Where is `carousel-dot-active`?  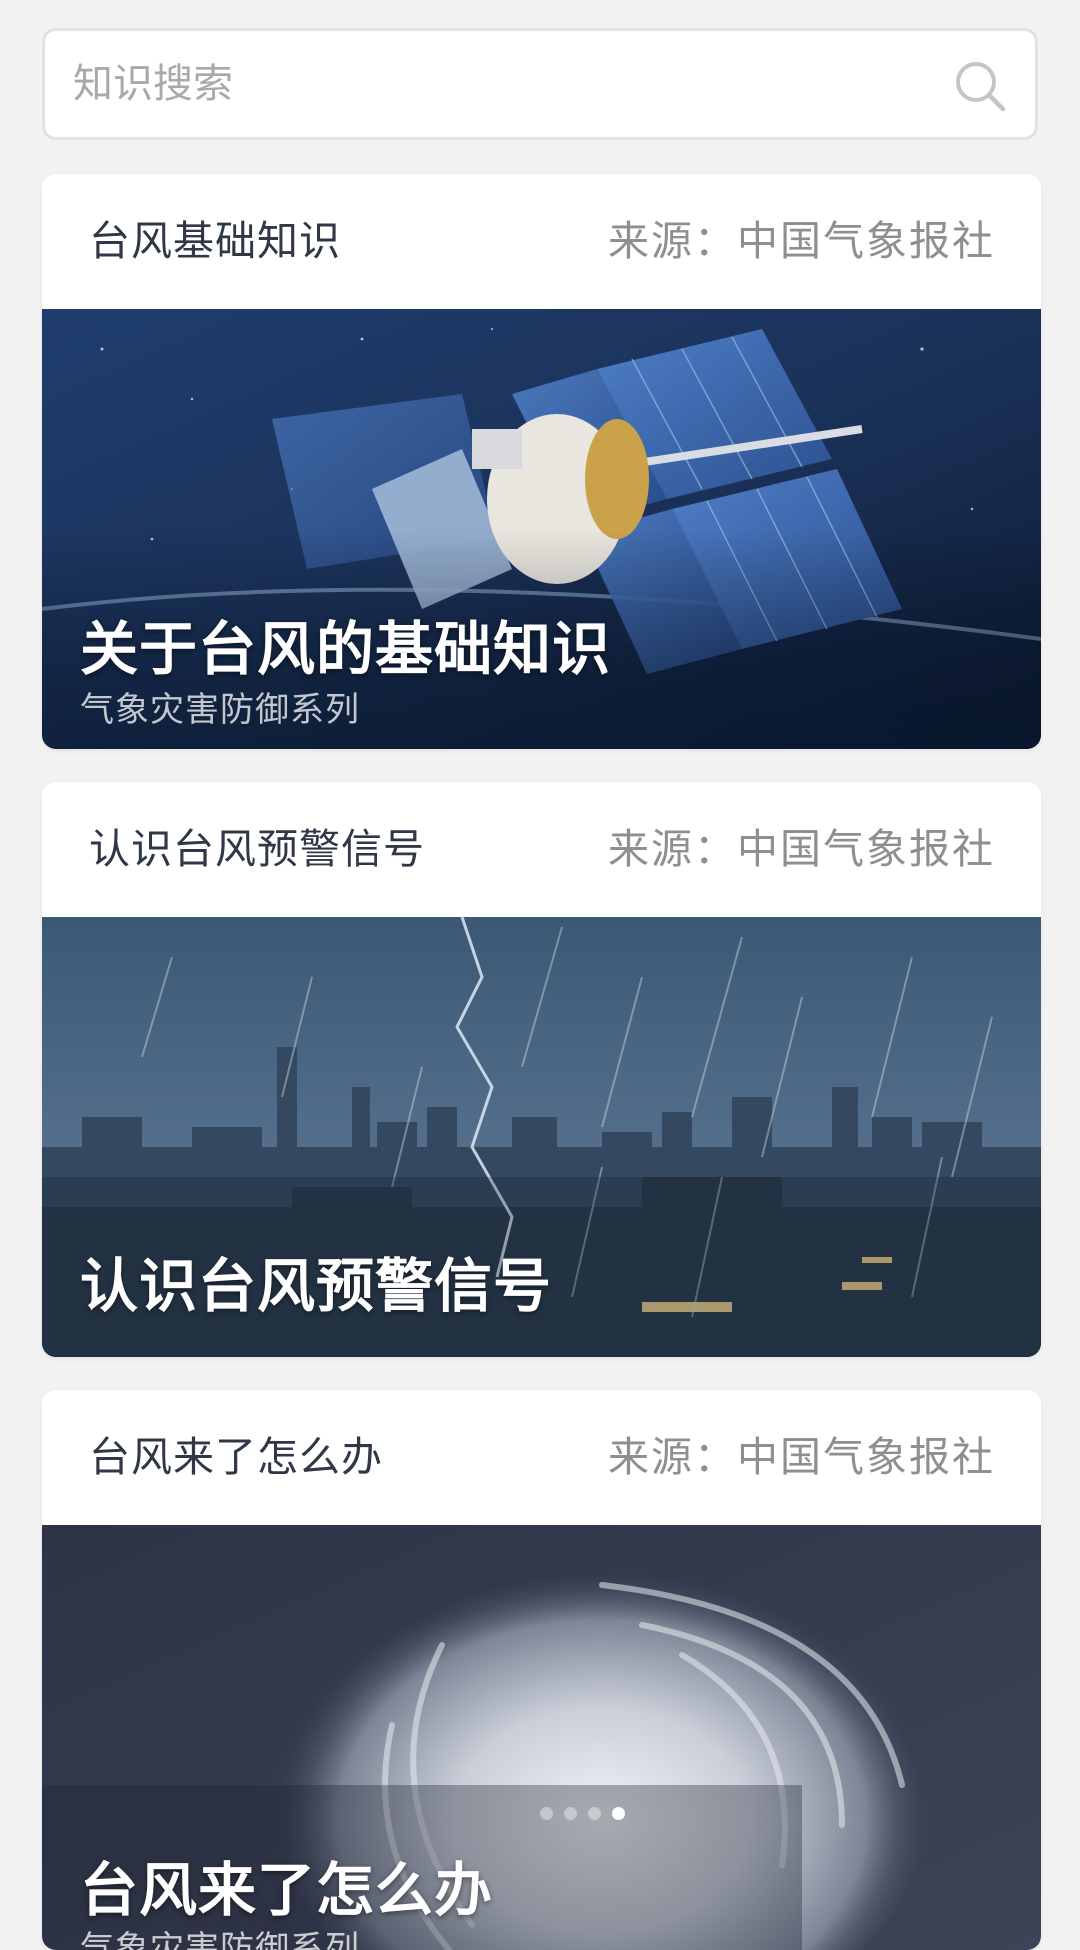 carousel-dot-active is located at coordinates (618, 1813).